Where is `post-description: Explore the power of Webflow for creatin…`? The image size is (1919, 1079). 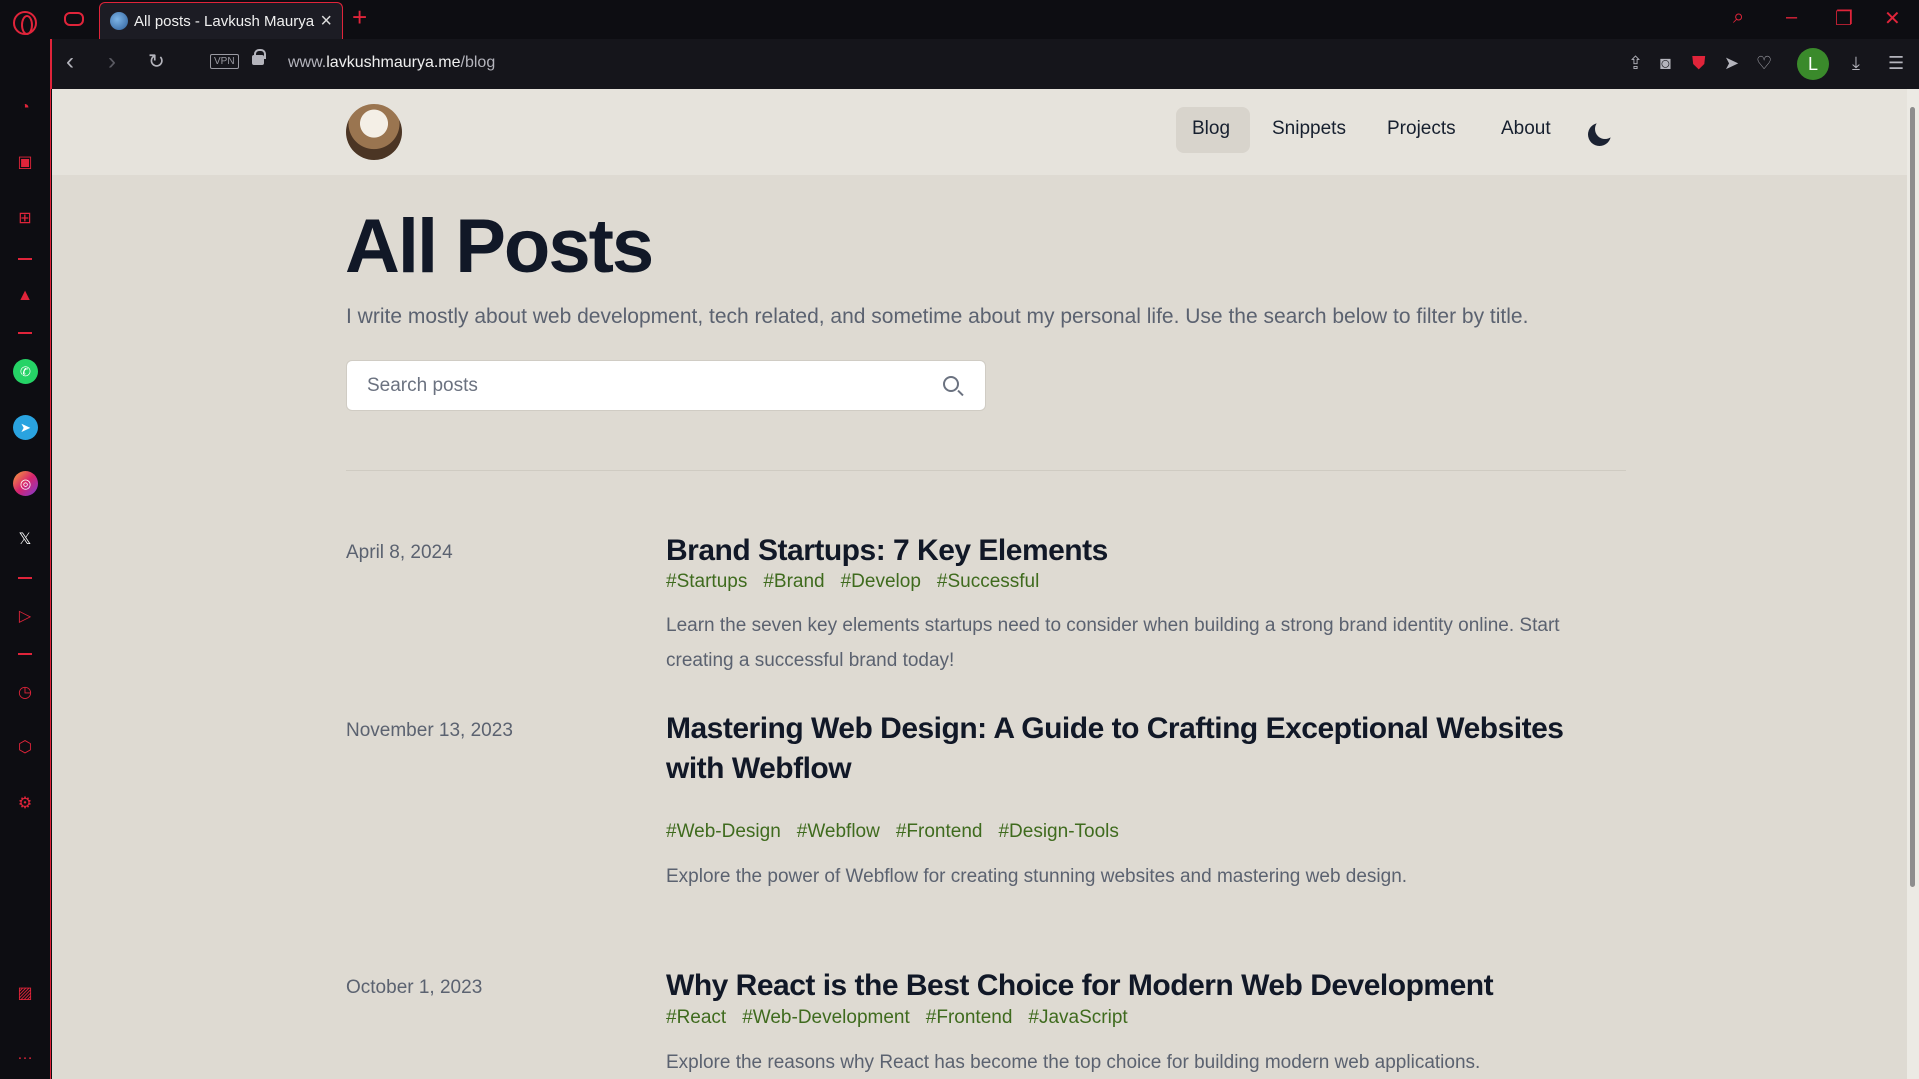 post-description: Explore the power of Webflow for creatin… is located at coordinates (1037, 876).